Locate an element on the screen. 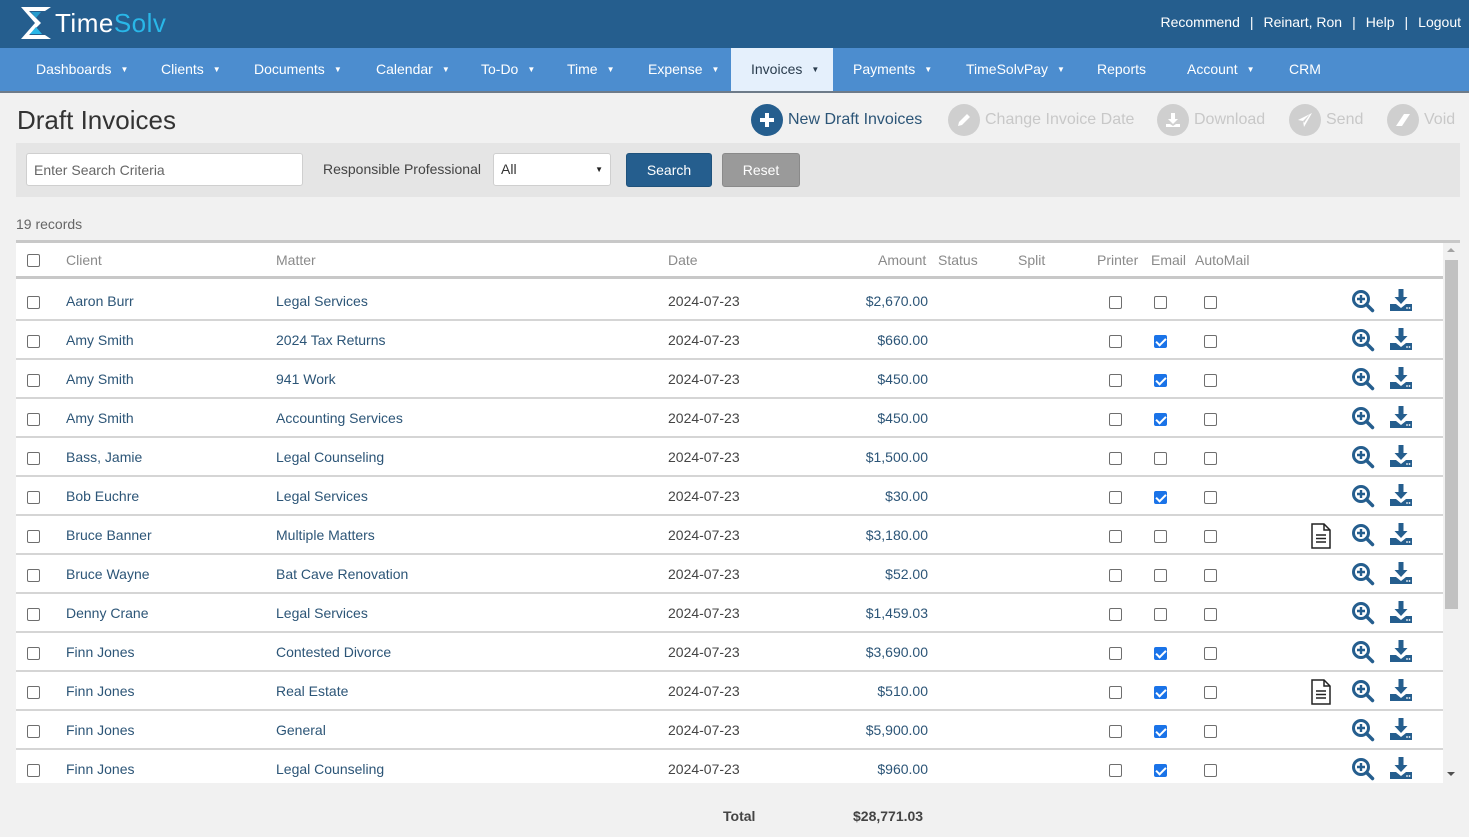  select-all-checkbox is located at coordinates (33, 260).